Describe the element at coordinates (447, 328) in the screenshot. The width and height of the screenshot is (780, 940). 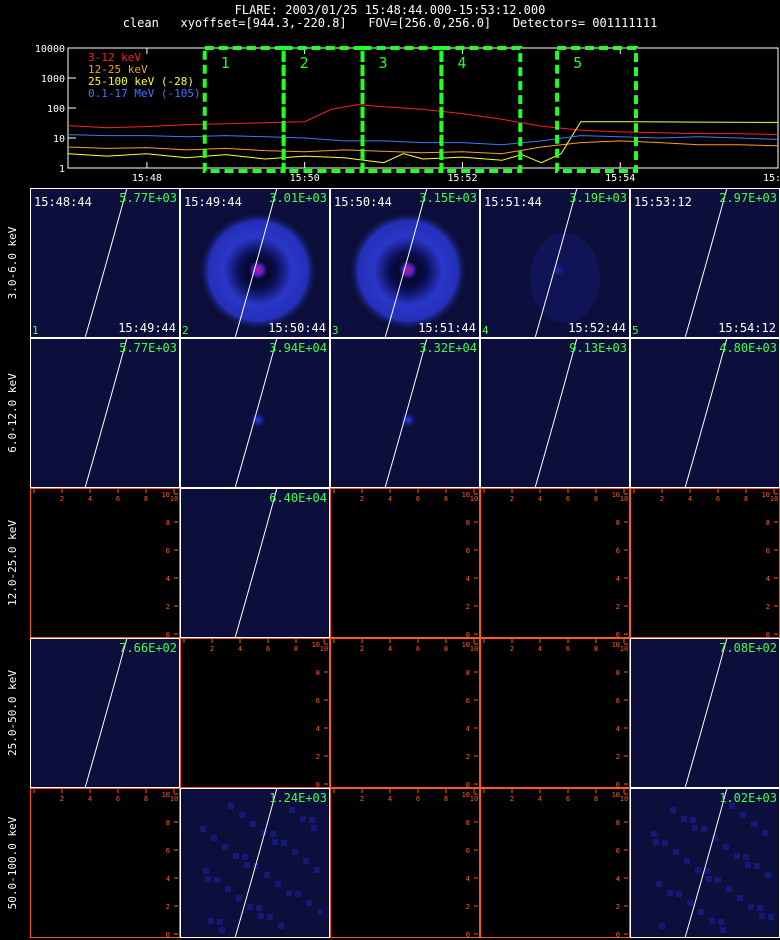
I see `interval-end-time: 15:51:44` at that location.